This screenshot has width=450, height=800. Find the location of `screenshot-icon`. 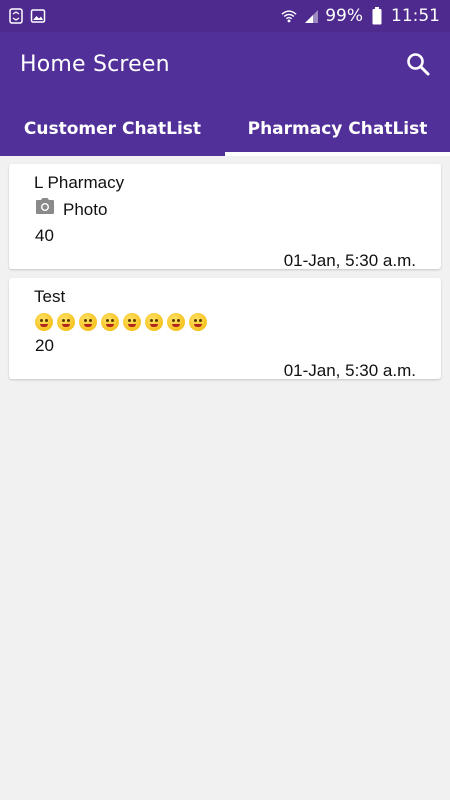

screenshot-icon is located at coordinates (16, 16).